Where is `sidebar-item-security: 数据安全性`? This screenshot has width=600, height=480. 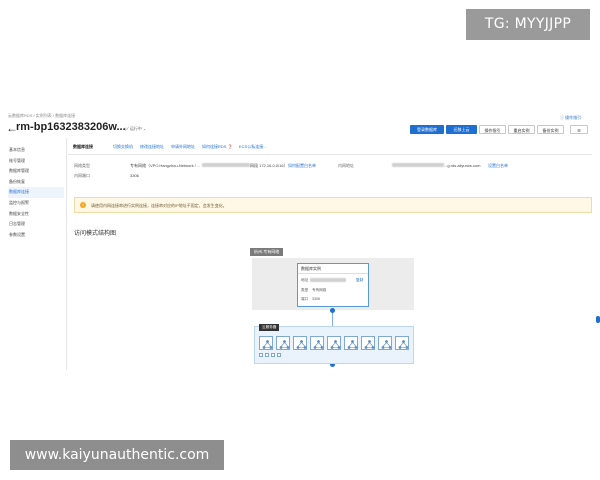 sidebar-item-security: 数据安全性 is located at coordinates (36, 214).